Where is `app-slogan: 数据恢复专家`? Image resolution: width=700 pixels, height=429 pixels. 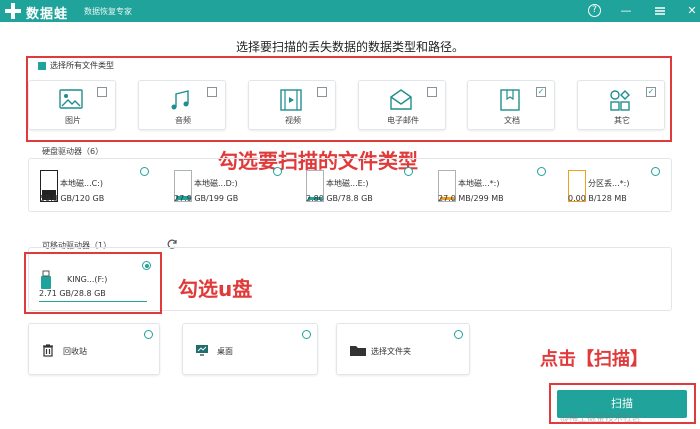
app-slogan: 数据恢复专家 is located at coordinates (108, 11).